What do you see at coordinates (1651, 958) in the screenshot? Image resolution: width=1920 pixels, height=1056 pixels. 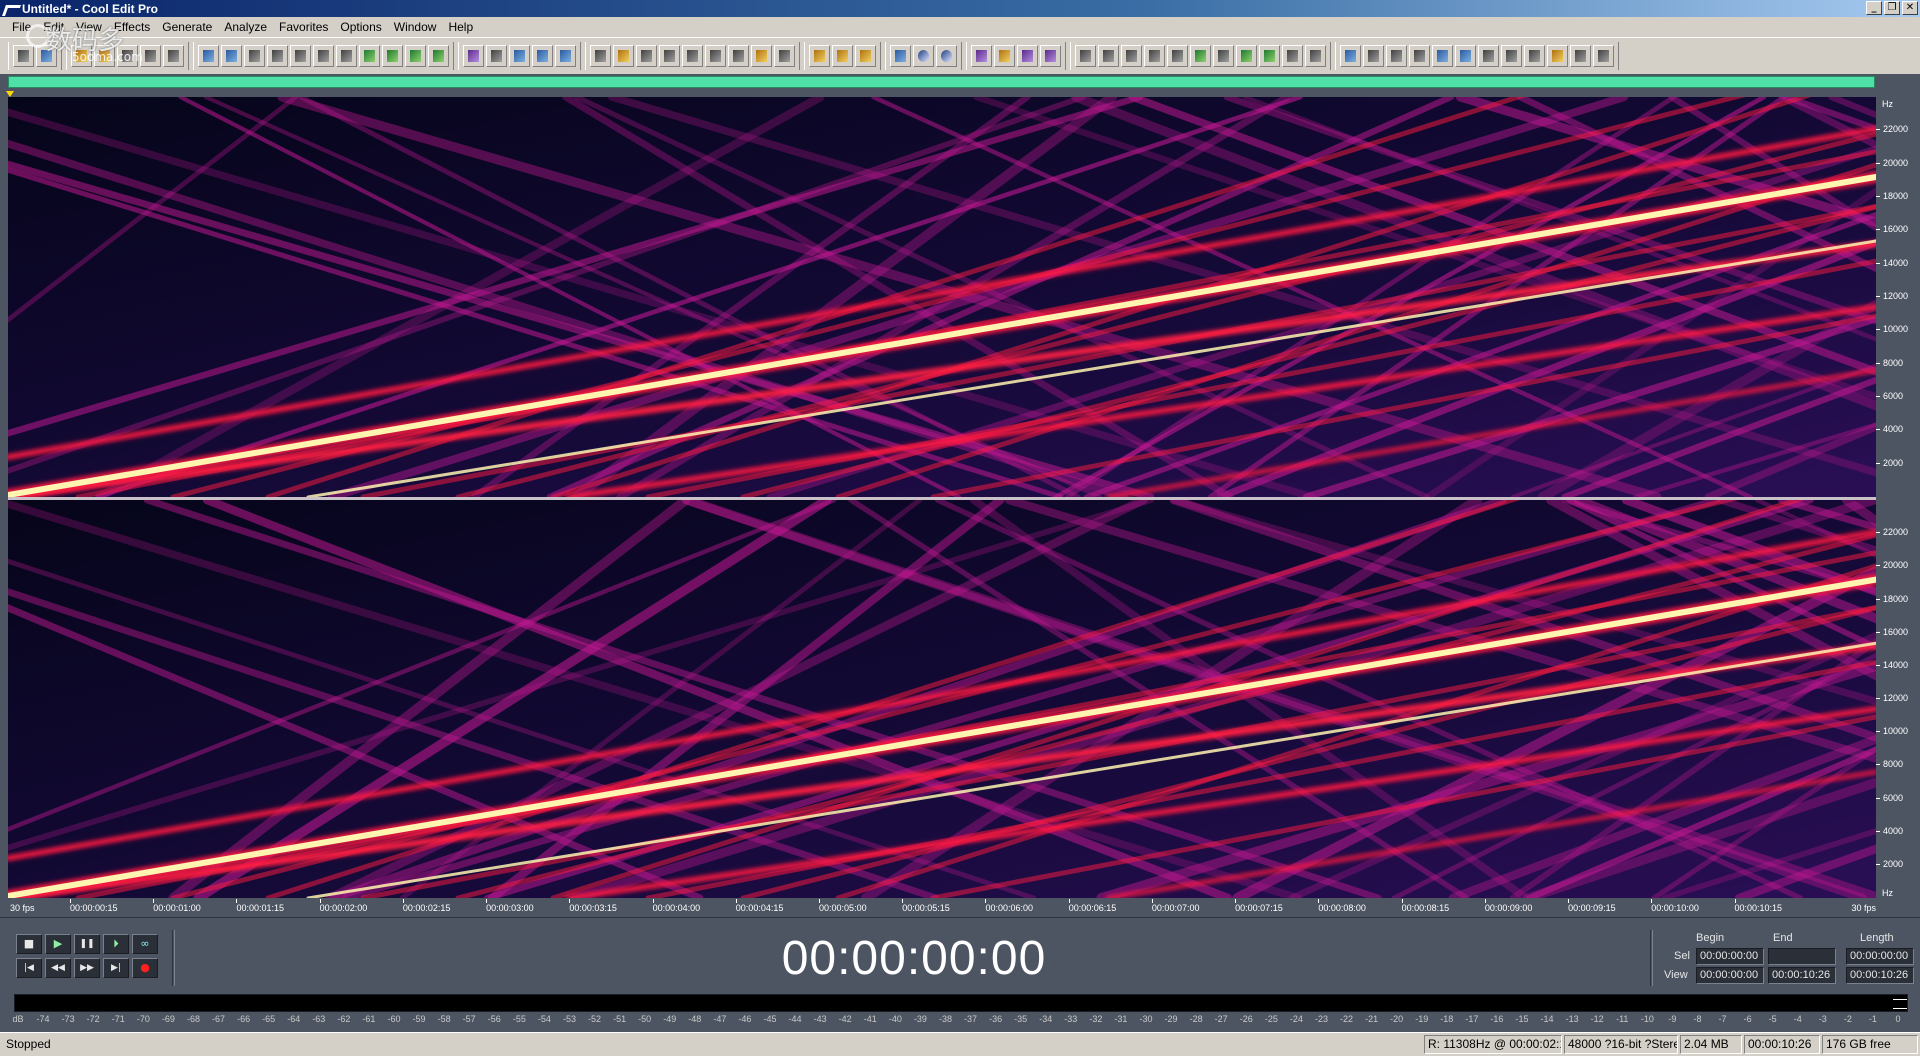 I see `time-separator` at bounding box center [1651, 958].